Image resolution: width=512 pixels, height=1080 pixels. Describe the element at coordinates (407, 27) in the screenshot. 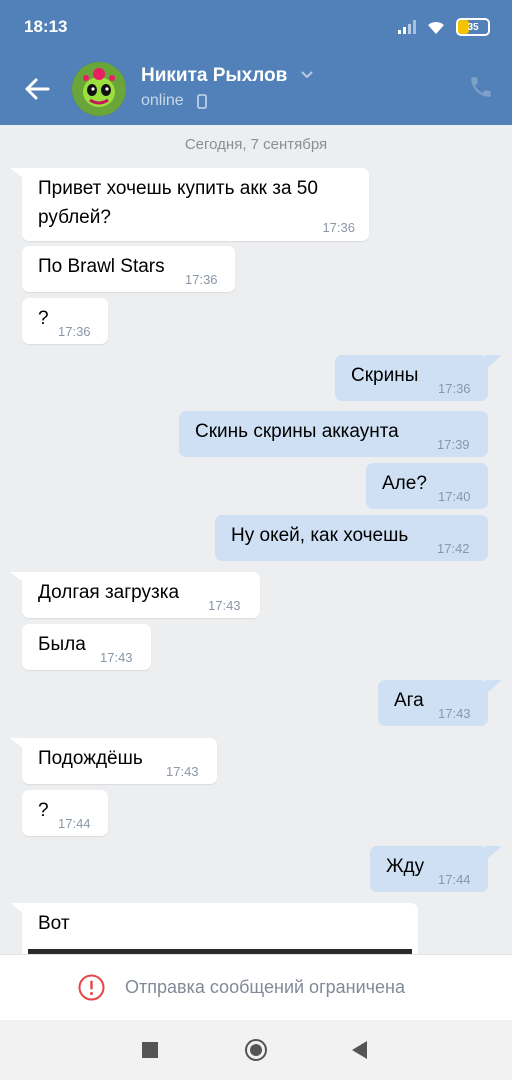

I see `signal-icon` at that location.